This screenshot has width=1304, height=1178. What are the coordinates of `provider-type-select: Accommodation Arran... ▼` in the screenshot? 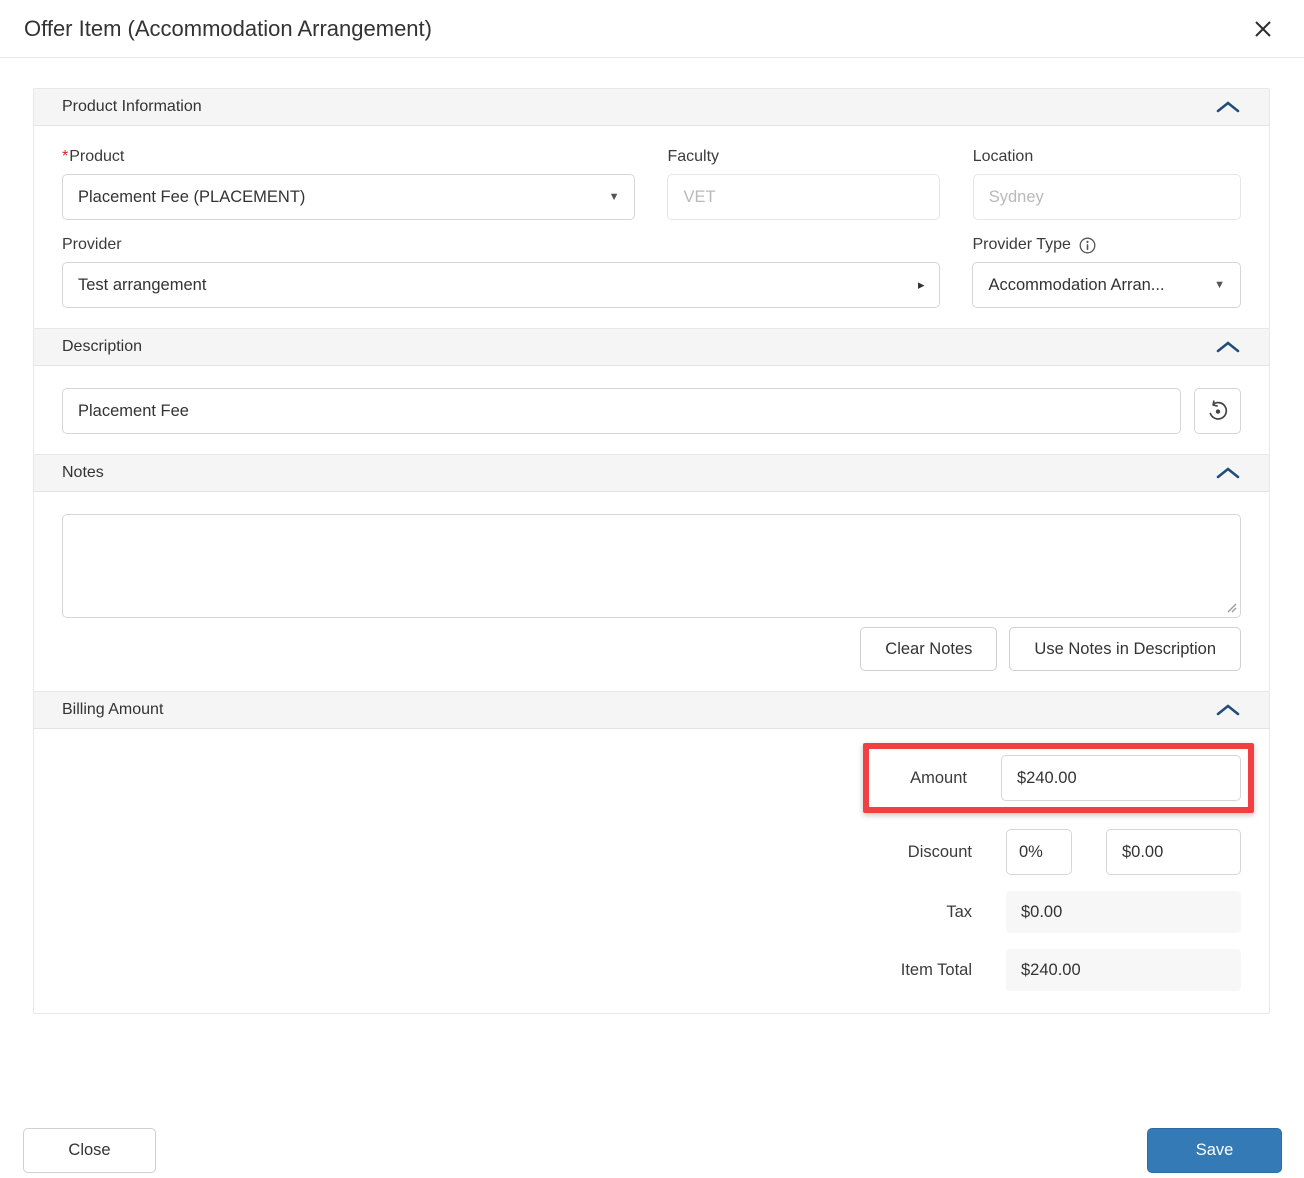 It's located at (1106, 285).